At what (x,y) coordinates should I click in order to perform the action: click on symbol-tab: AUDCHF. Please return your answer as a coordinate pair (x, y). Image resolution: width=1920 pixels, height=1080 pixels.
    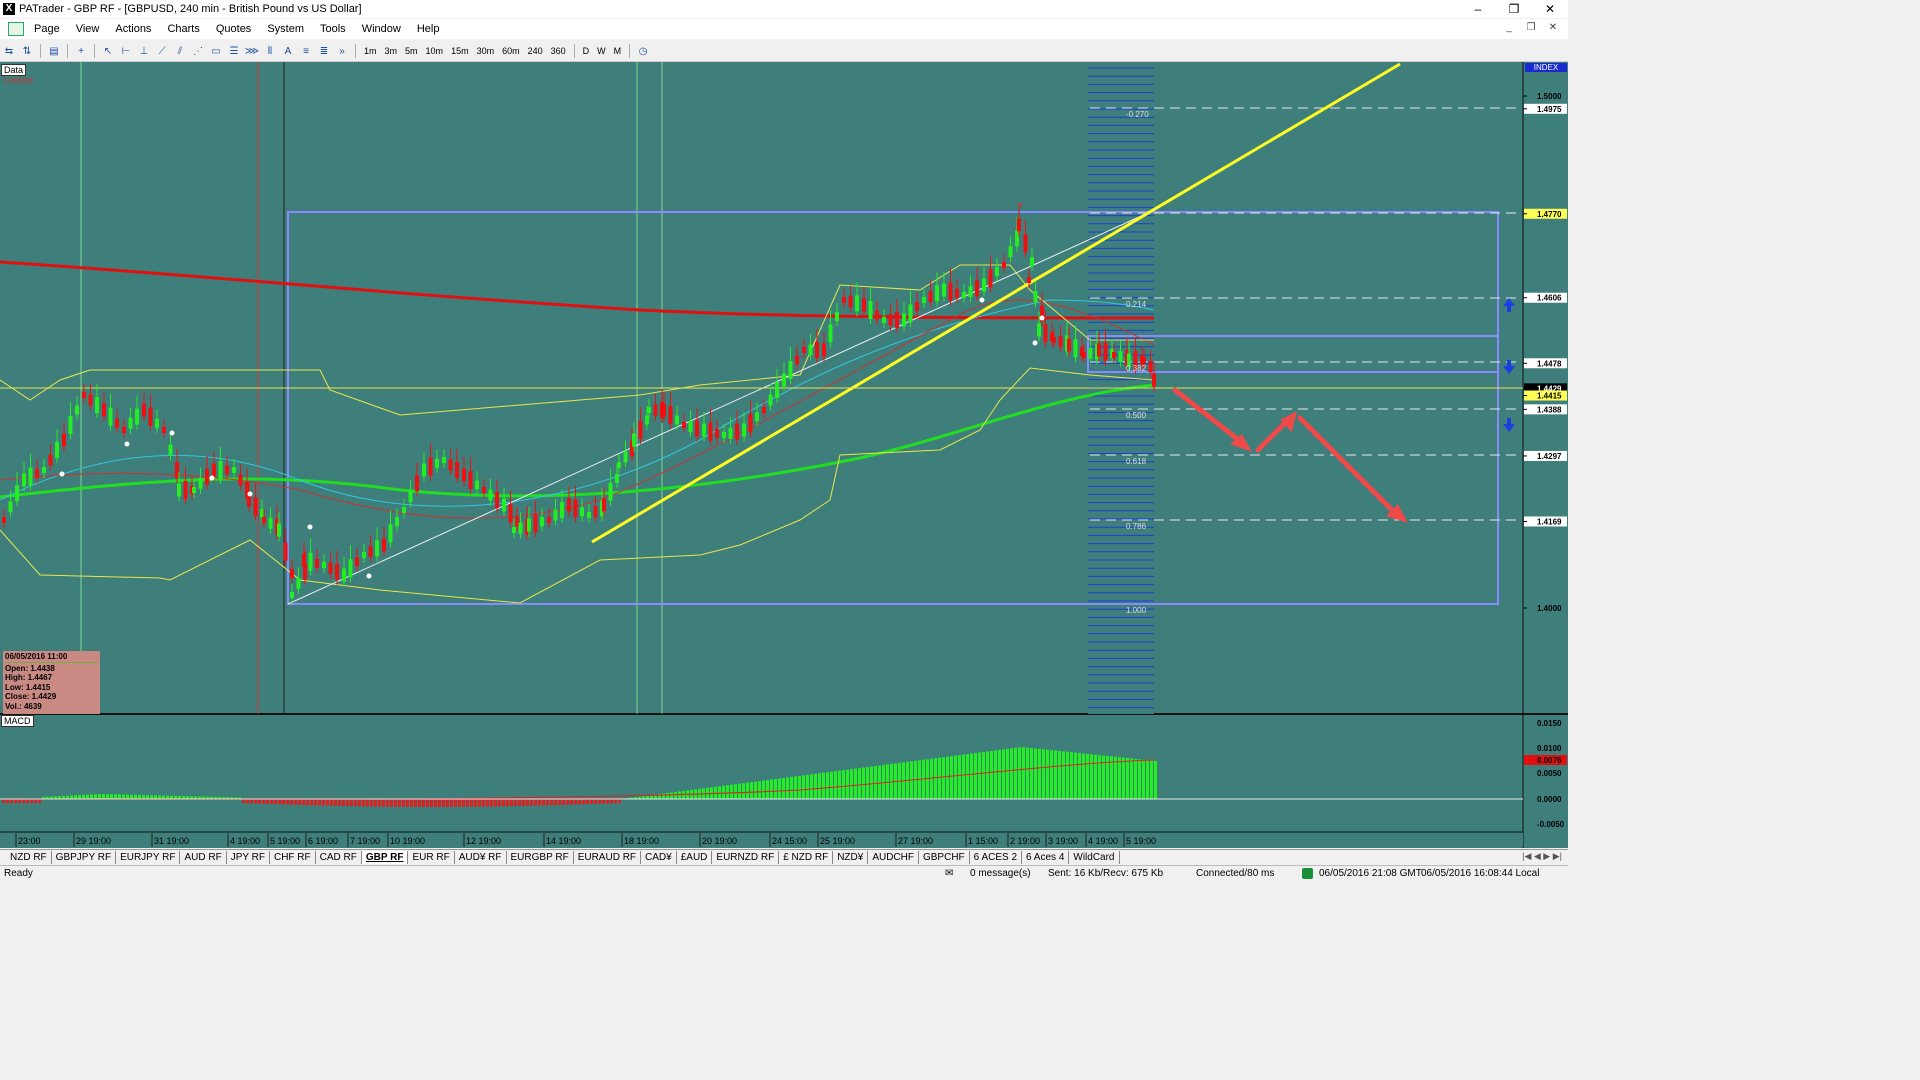
    Looking at the image, I should click on (893, 857).